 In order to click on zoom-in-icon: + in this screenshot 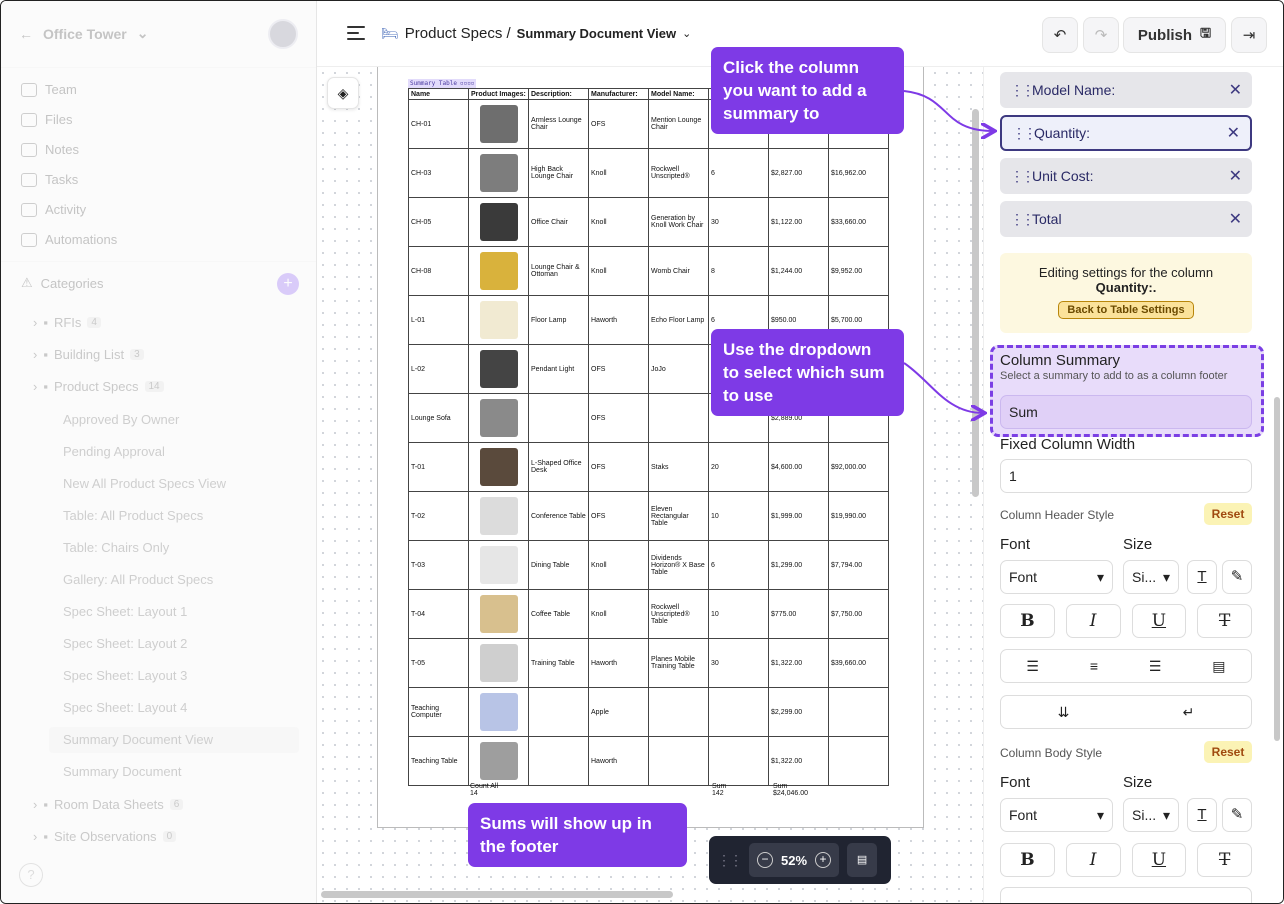, I will do `click(823, 860)`.